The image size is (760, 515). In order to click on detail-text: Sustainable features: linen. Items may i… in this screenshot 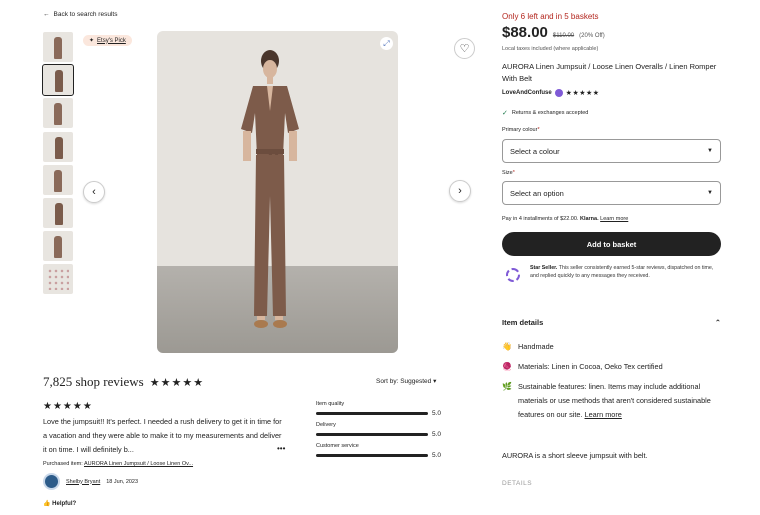, I will do `click(619, 401)`.